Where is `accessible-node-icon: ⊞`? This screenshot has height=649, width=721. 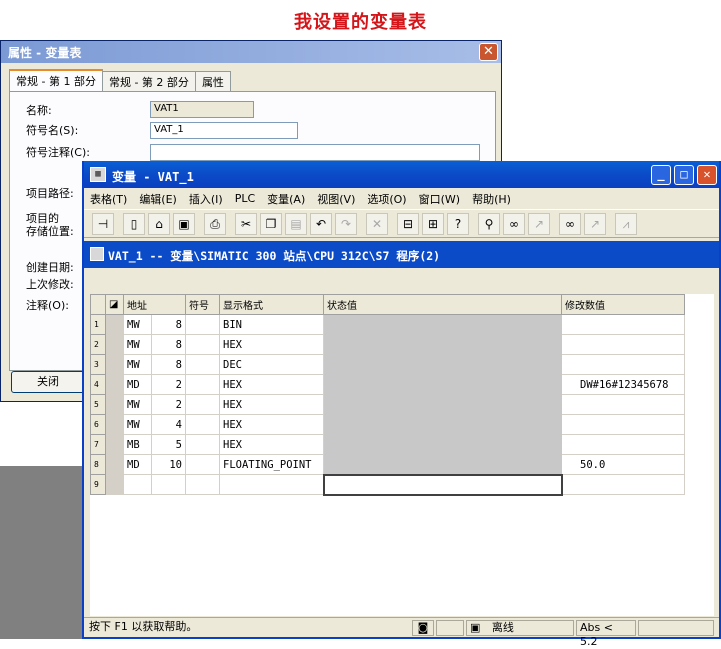 accessible-node-icon: ⊞ is located at coordinates (433, 223).